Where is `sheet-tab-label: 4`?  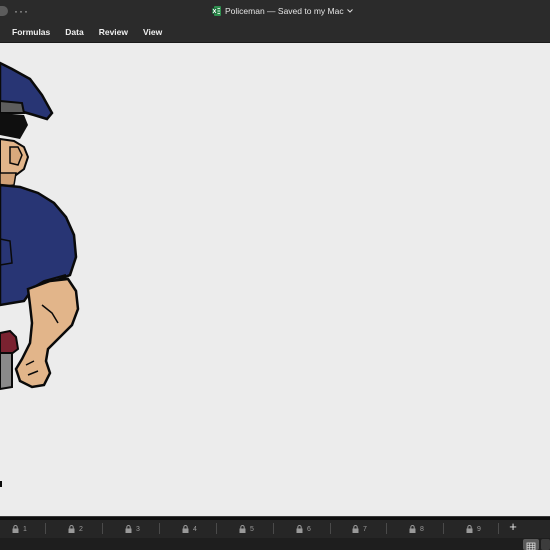 sheet-tab-label: 4 is located at coordinates (195, 529).